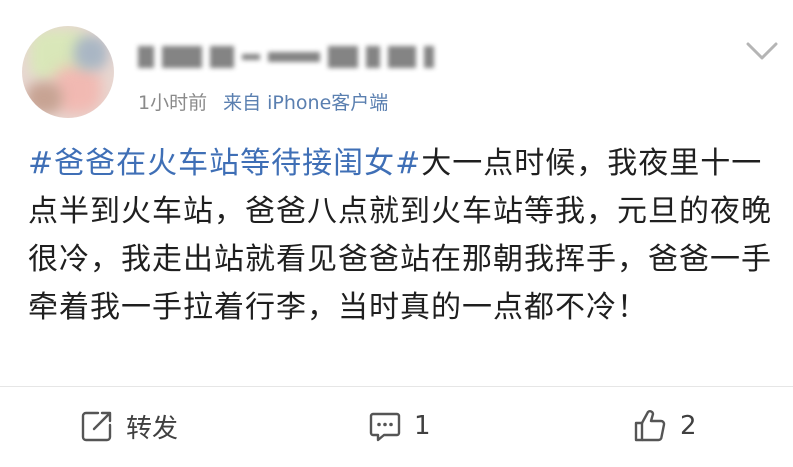 This screenshot has width=793, height=467. I want to click on repost-button: 转发, so click(129, 426).